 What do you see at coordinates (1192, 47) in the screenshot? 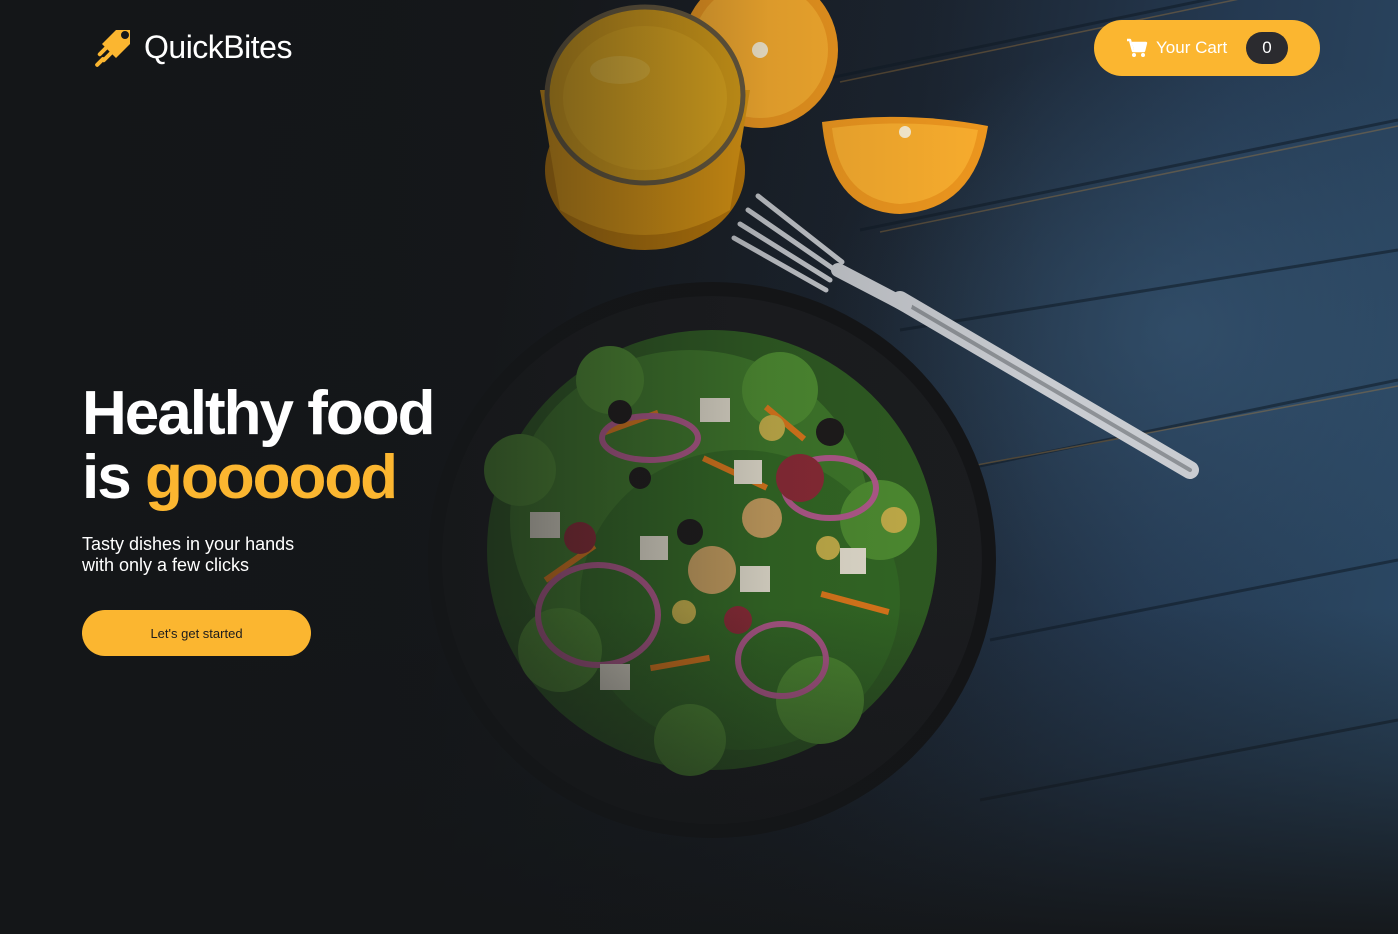
I see `cart-label: Your Cart` at bounding box center [1192, 47].